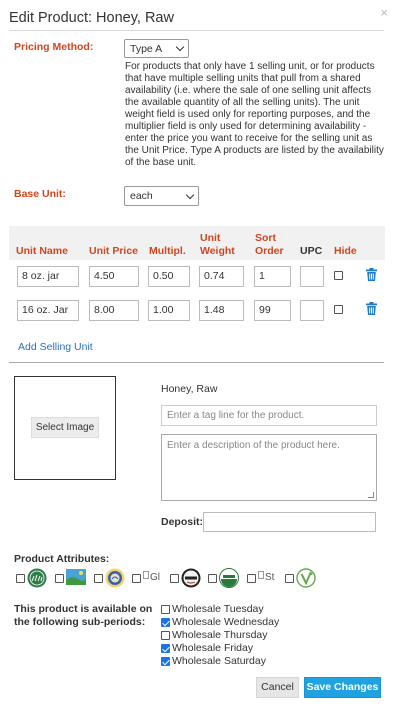  I want to click on product-attributes-label: Product Attributes:, so click(62, 559).